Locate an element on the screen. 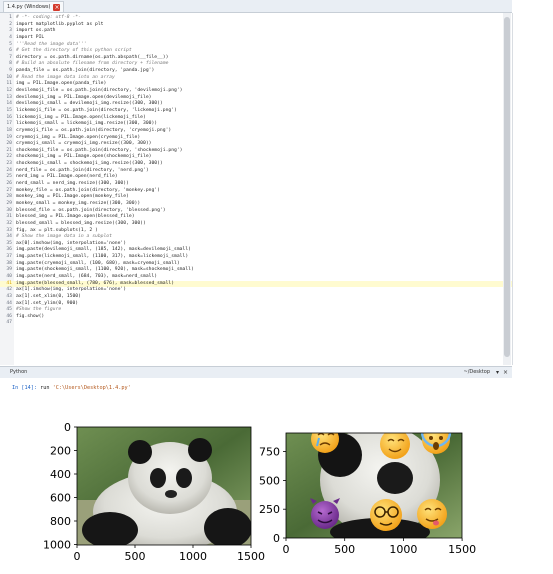 This screenshot has height=574, width=553. code-line: 47 is located at coordinates (256, 323).